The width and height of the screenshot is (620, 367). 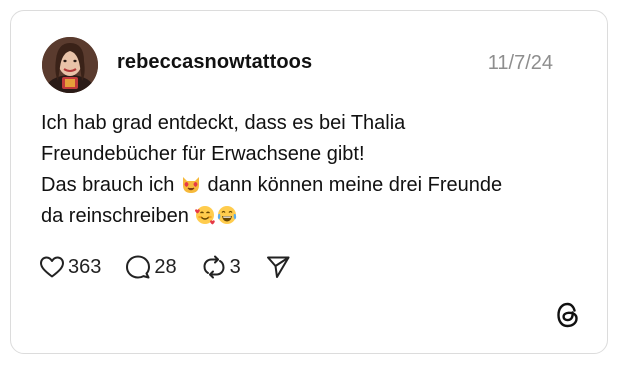 I want to click on repost-count: 3, so click(x=235, y=266).